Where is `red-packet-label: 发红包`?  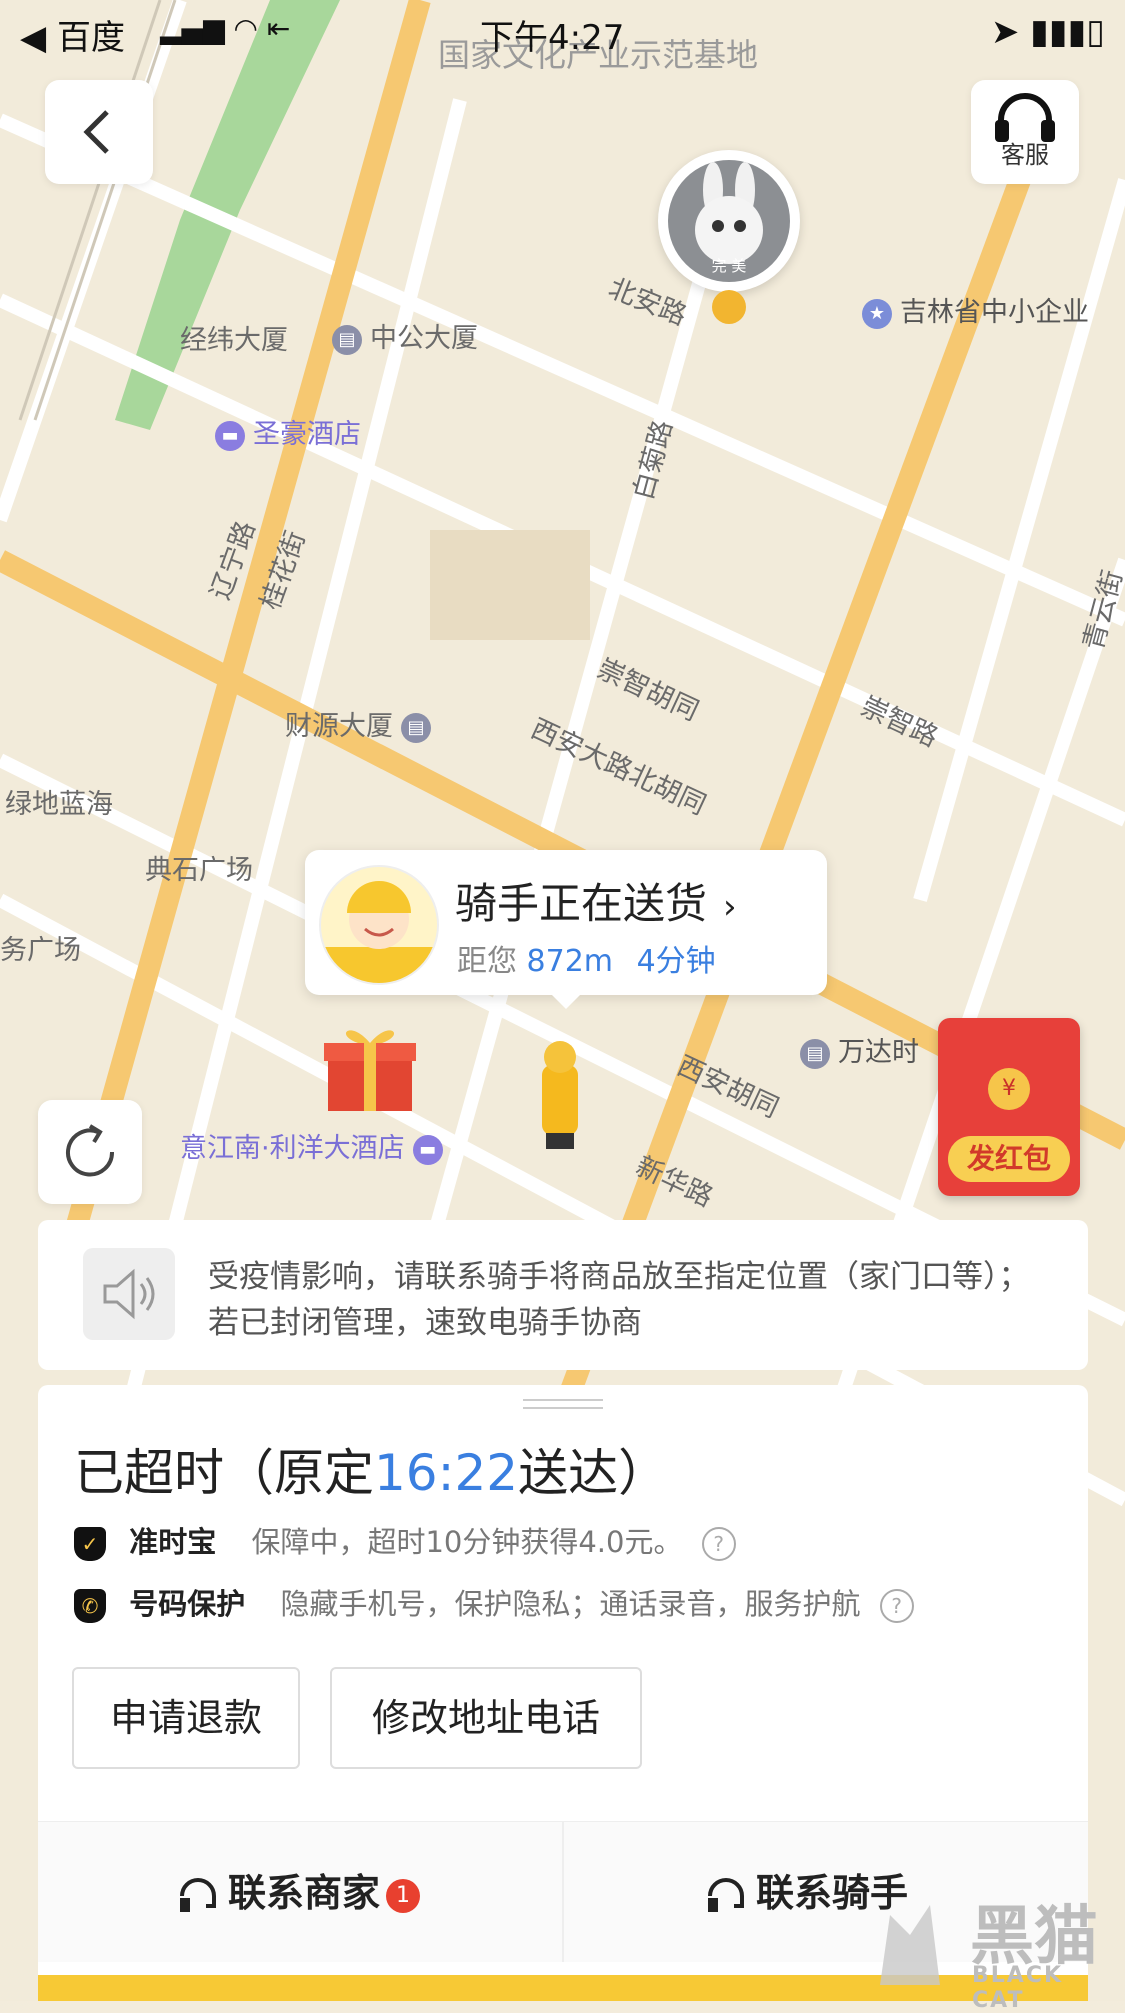
red-packet-label: 发红包 is located at coordinates (1009, 1159).